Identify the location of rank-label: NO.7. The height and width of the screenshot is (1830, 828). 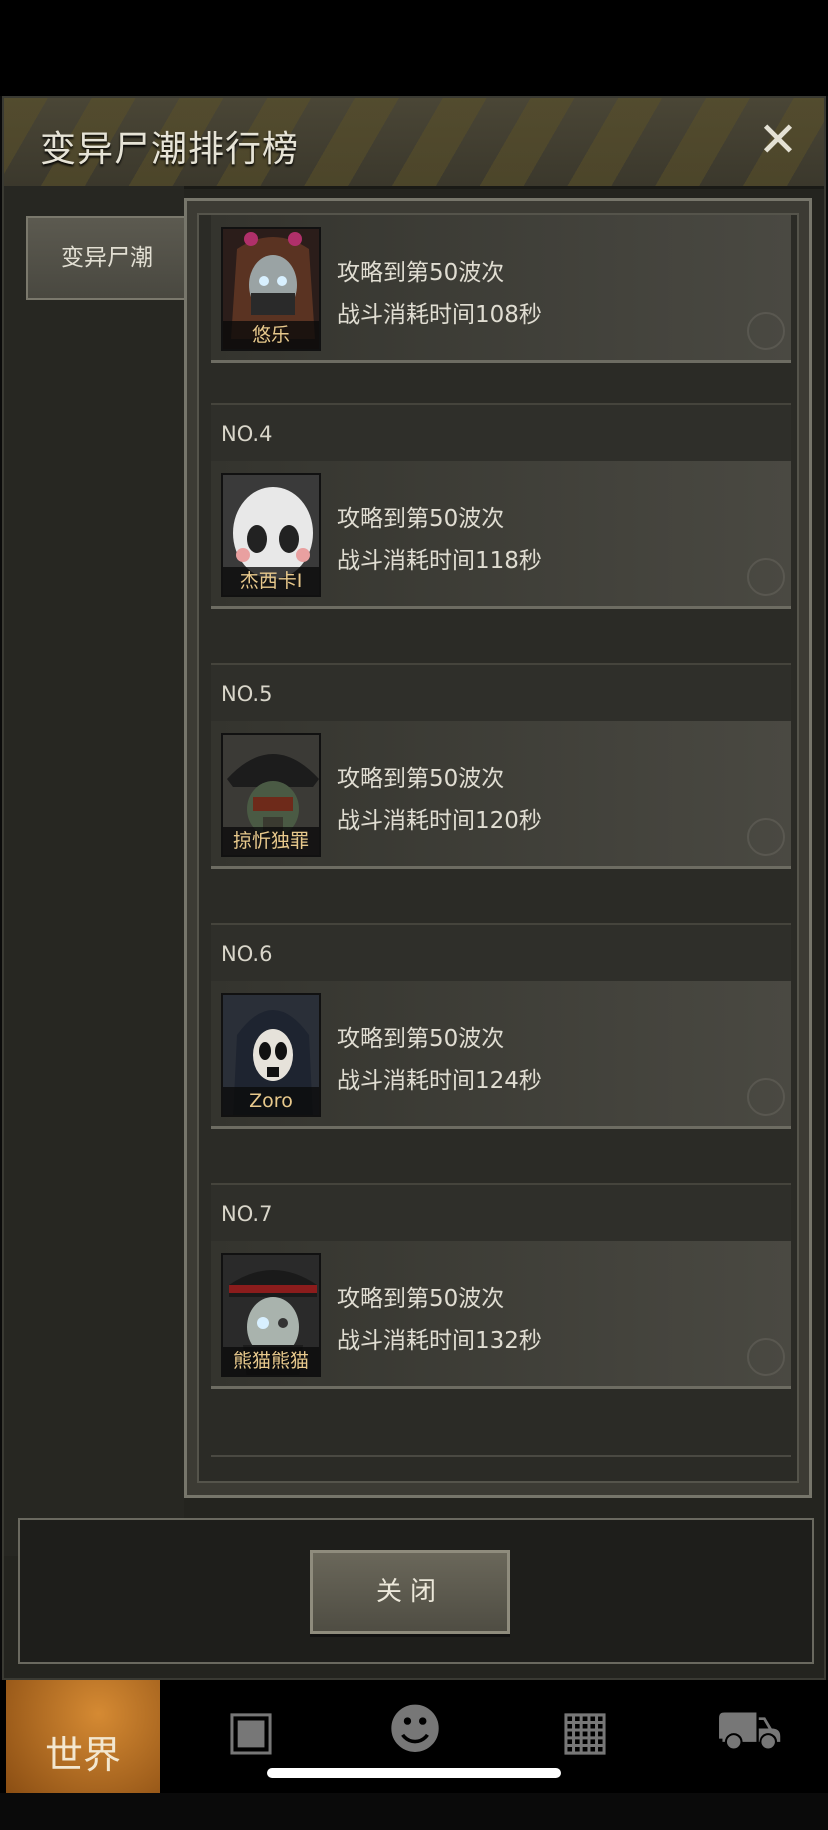
(501, 1212).